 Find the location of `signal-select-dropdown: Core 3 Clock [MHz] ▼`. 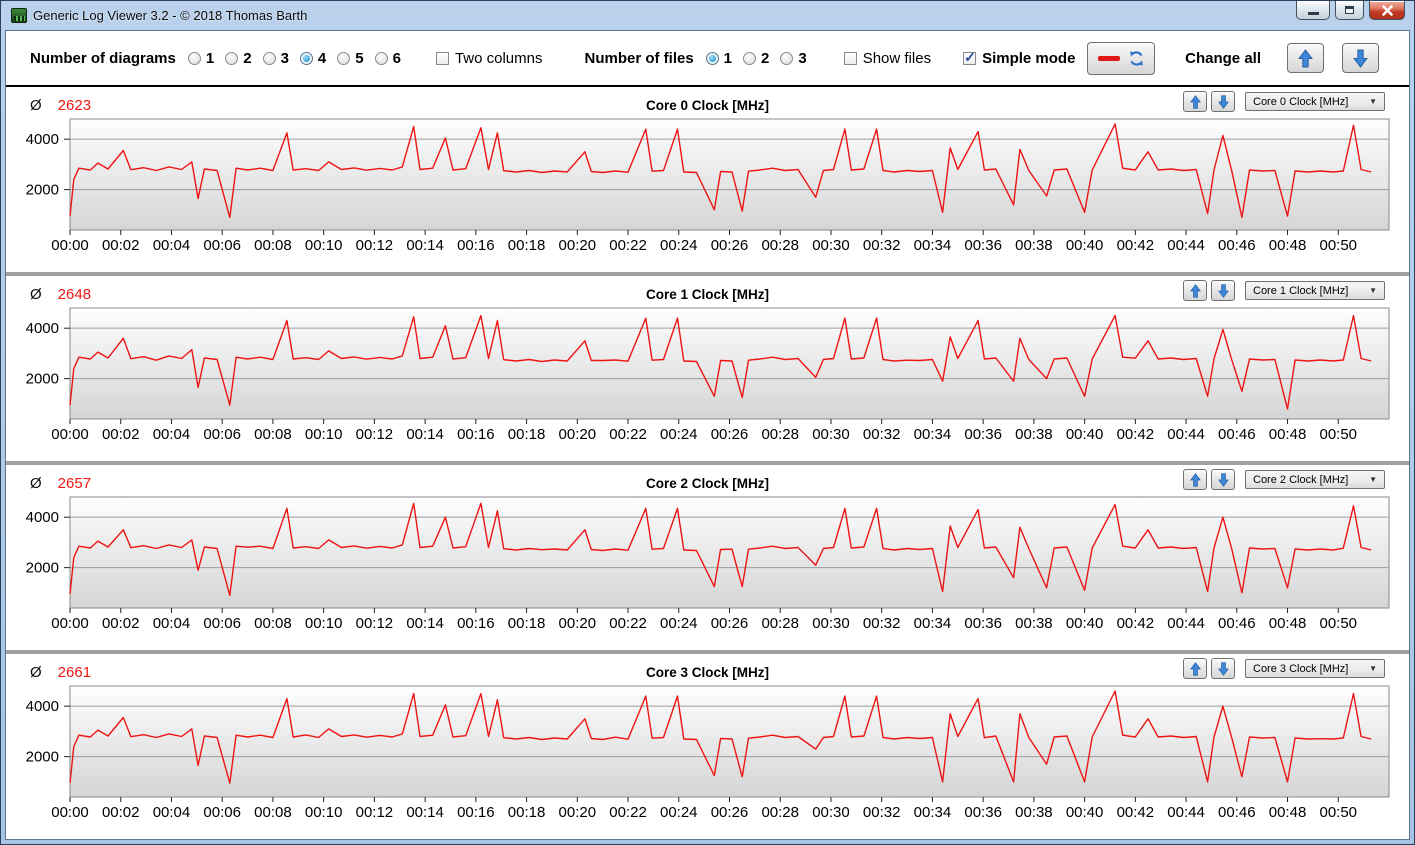

signal-select-dropdown: Core 3 Clock [MHz] ▼ is located at coordinates (1315, 668).